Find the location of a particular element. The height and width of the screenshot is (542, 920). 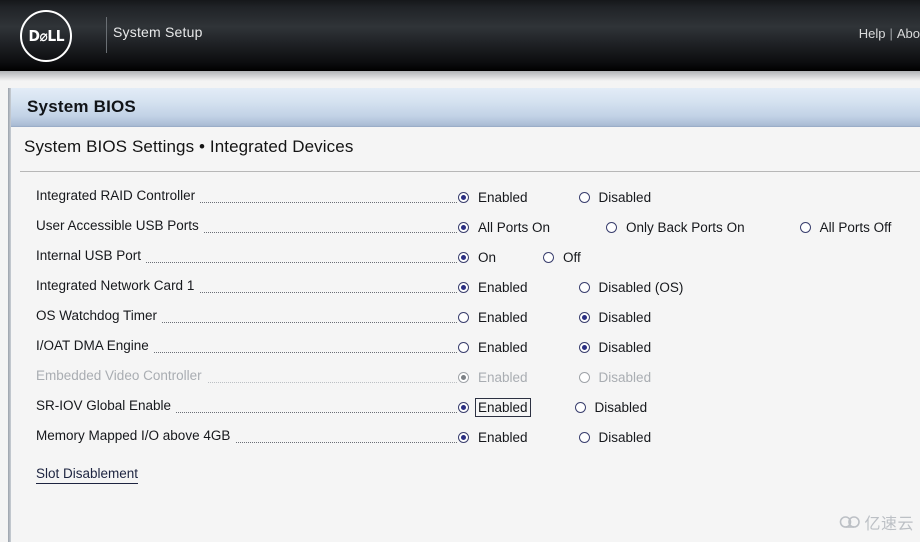

header-links: Help | Abo is located at coordinates (889, 33).